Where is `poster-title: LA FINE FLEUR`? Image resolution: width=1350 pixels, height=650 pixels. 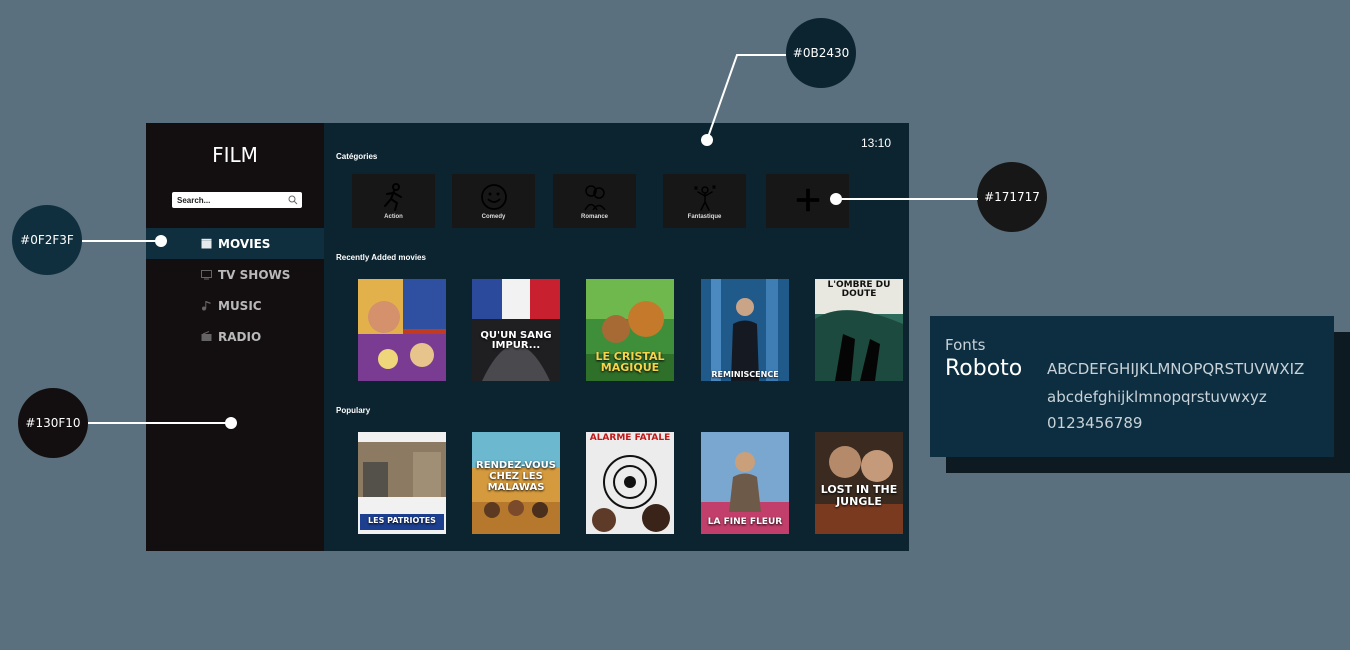 poster-title: LA FINE FLEUR is located at coordinates (745, 522).